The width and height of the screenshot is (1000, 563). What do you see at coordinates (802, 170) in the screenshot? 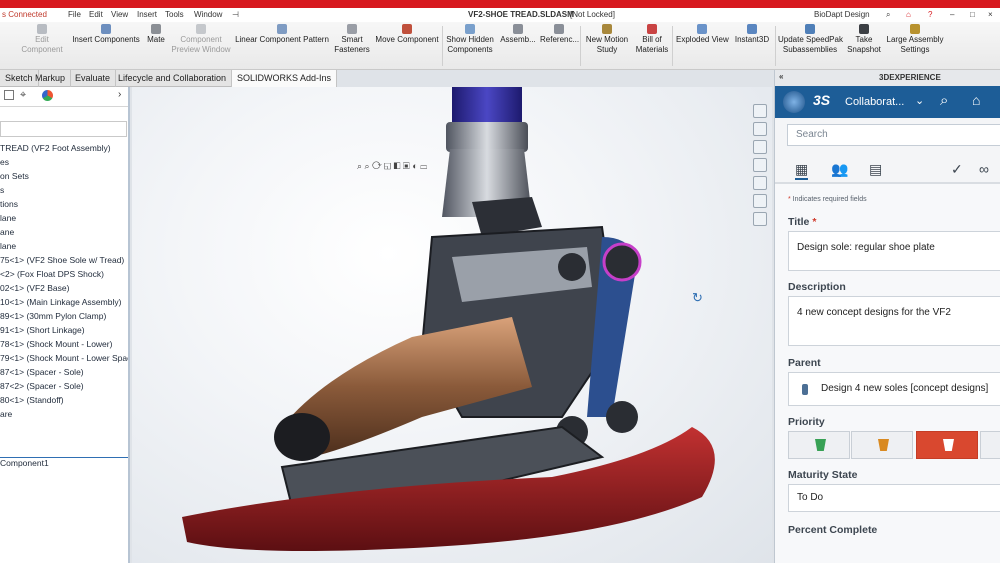
I see `calendar-icon: ▦` at bounding box center [802, 170].